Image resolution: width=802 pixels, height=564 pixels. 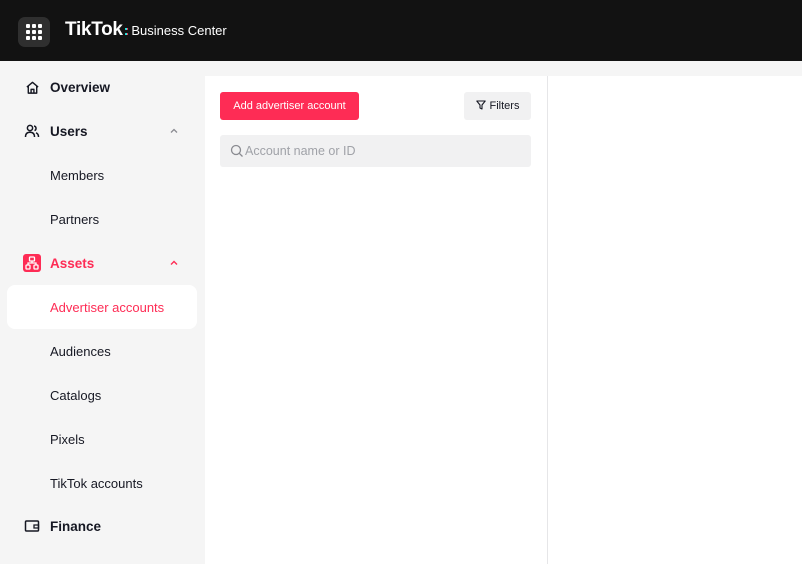 I want to click on sidebar-item-advertiser-accounts: Advertiser accounts, so click(x=102, y=307).